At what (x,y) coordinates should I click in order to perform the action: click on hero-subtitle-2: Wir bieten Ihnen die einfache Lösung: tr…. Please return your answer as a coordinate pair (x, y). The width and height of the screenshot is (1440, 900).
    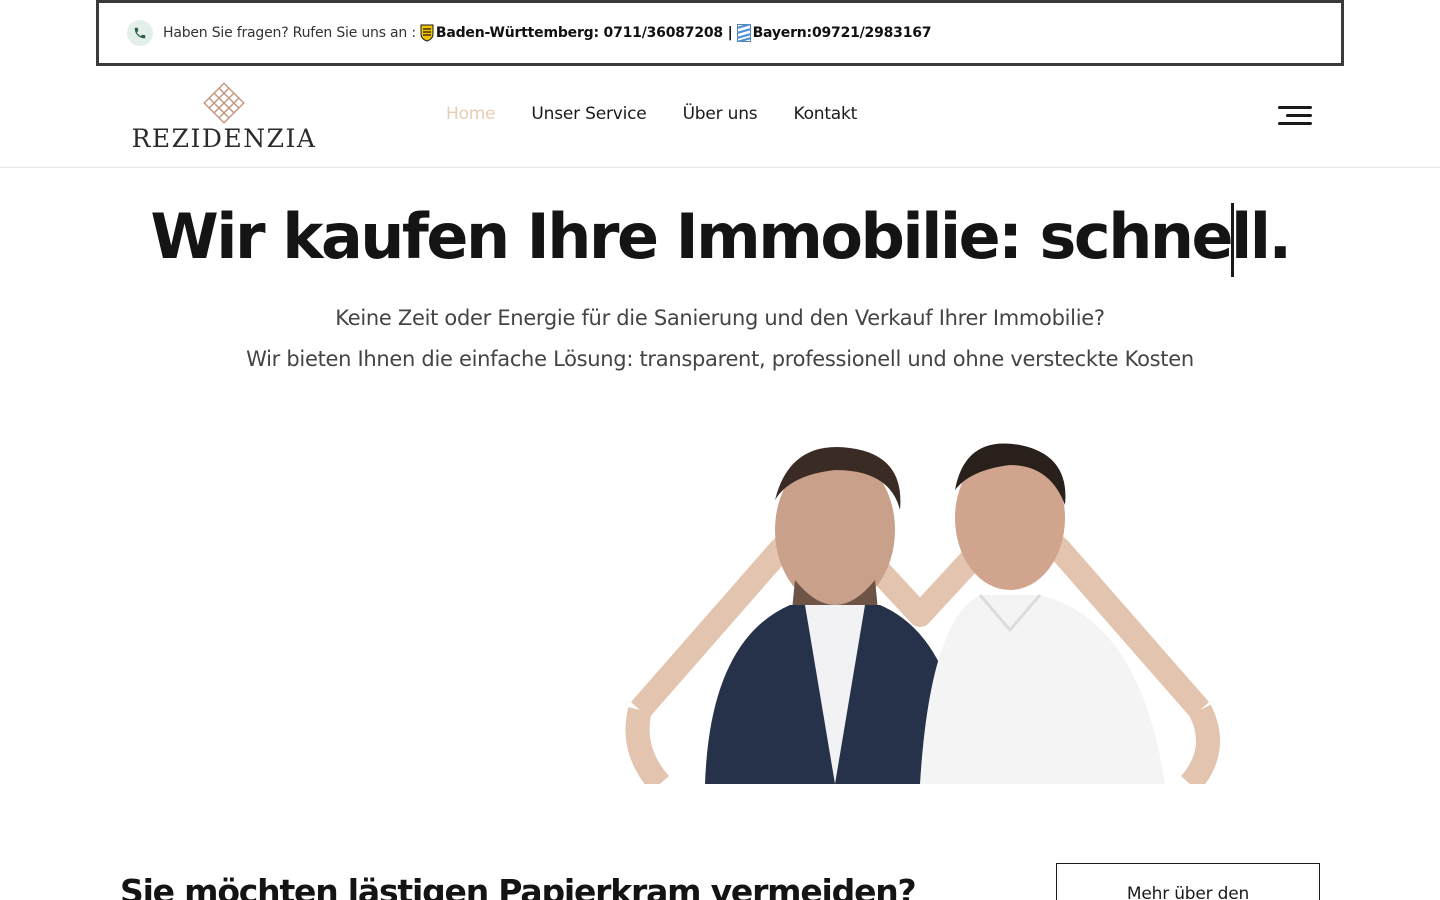
    Looking at the image, I should click on (720, 359).